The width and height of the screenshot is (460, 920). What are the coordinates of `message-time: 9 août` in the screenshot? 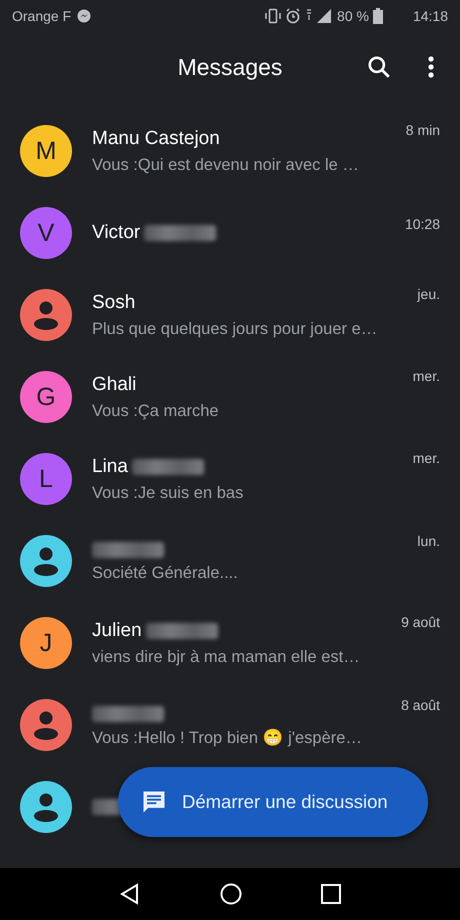 It's located at (420, 622).